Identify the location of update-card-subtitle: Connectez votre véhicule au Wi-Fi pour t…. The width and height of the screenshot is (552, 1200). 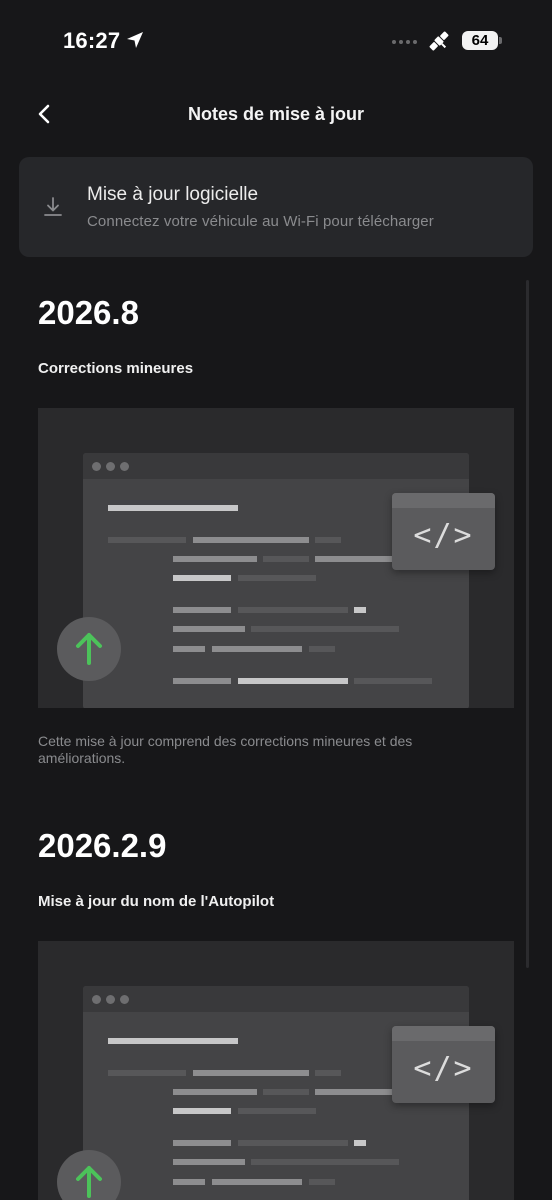
(260, 221).